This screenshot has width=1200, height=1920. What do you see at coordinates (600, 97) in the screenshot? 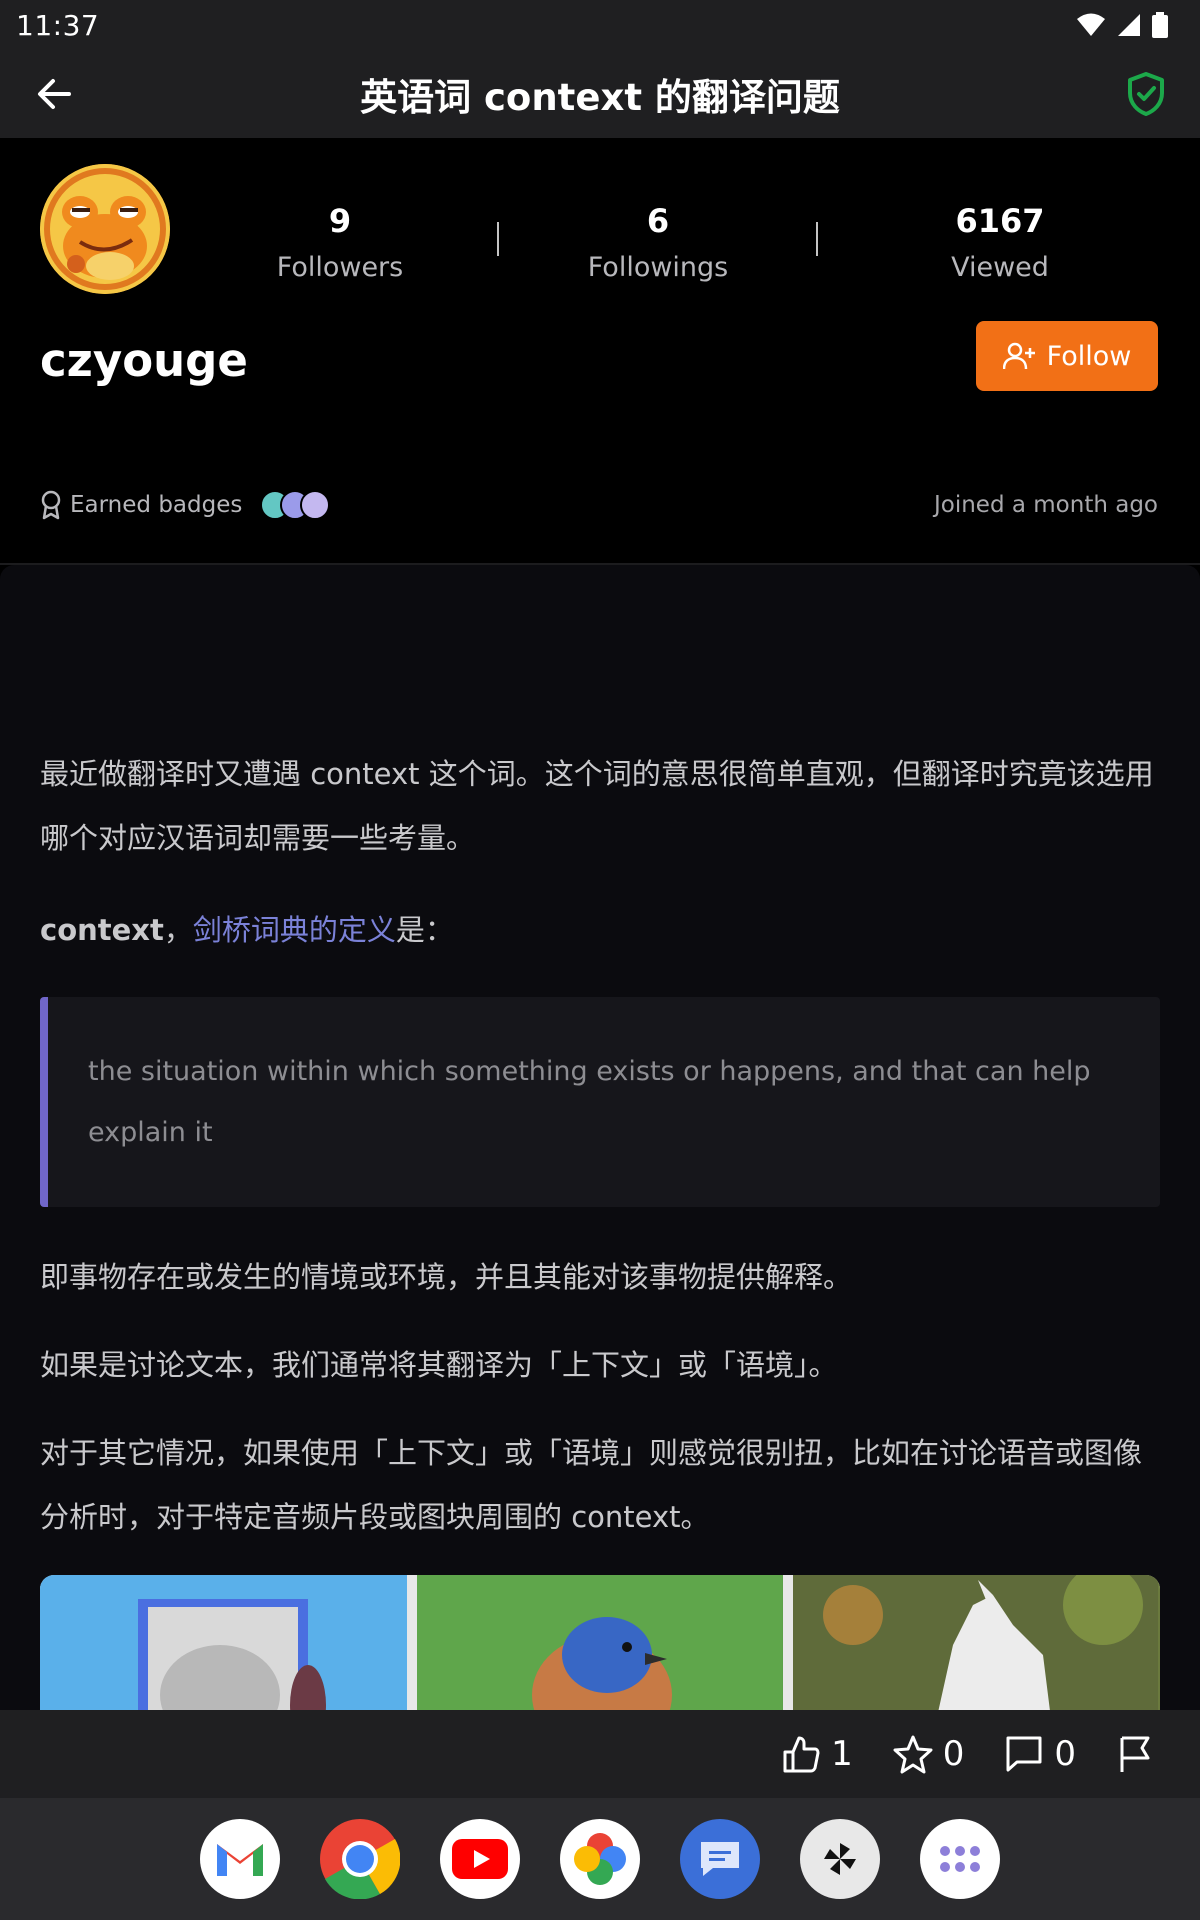
I see `page-title: 英语词 context 的翻译问题` at bounding box center [600, 97].